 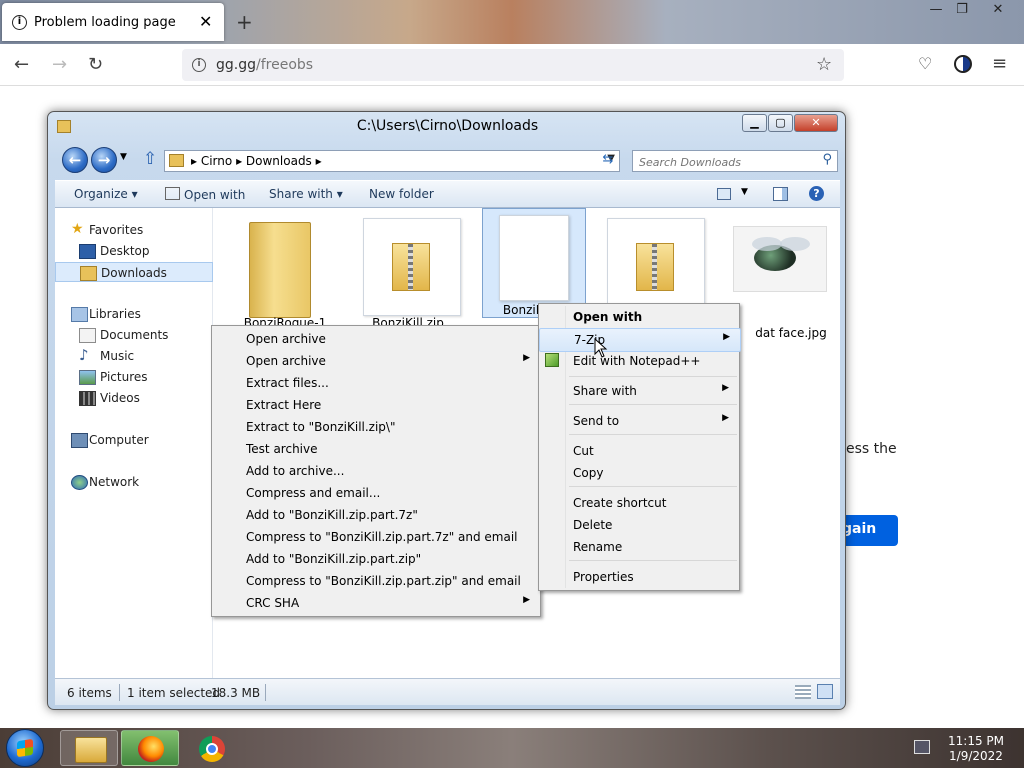 What do you see at coordinates (639, 451) in the screenshot?
I see `menu-cut: Cut` at bounding box center [639, 451].